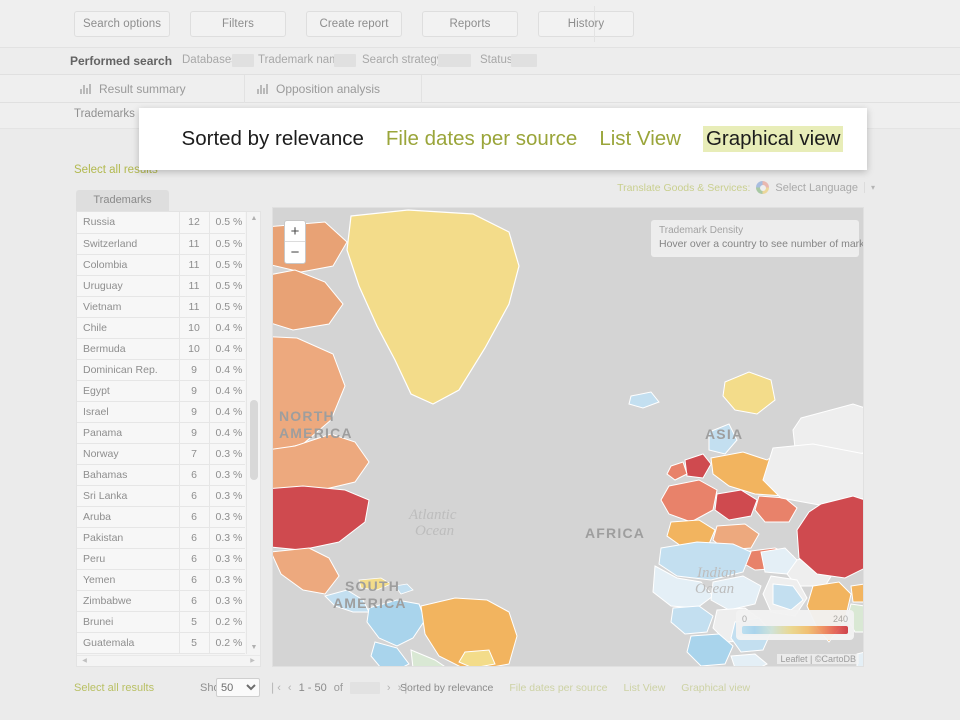  What do you see at coordinates (470, 24) in the screenshot?
I see `reports-button: Reports` at bounding box center [470, 24].